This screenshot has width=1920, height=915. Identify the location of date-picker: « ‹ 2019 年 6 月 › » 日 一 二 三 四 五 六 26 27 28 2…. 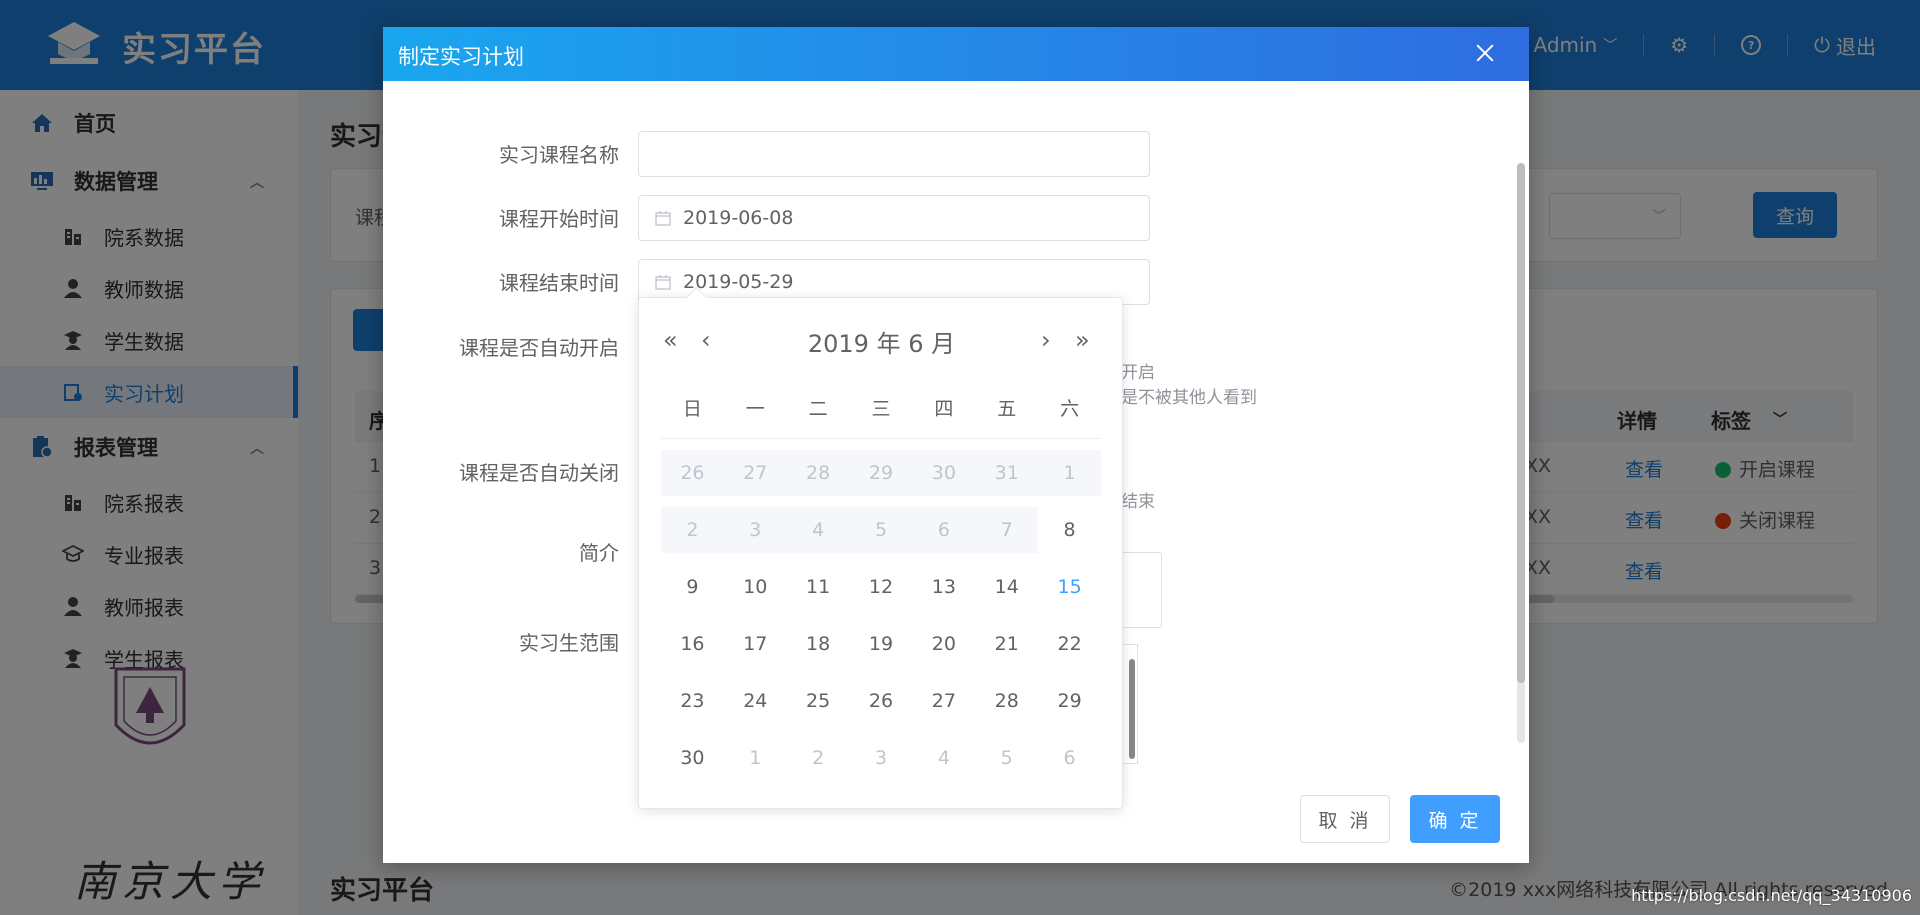
(881, 547).